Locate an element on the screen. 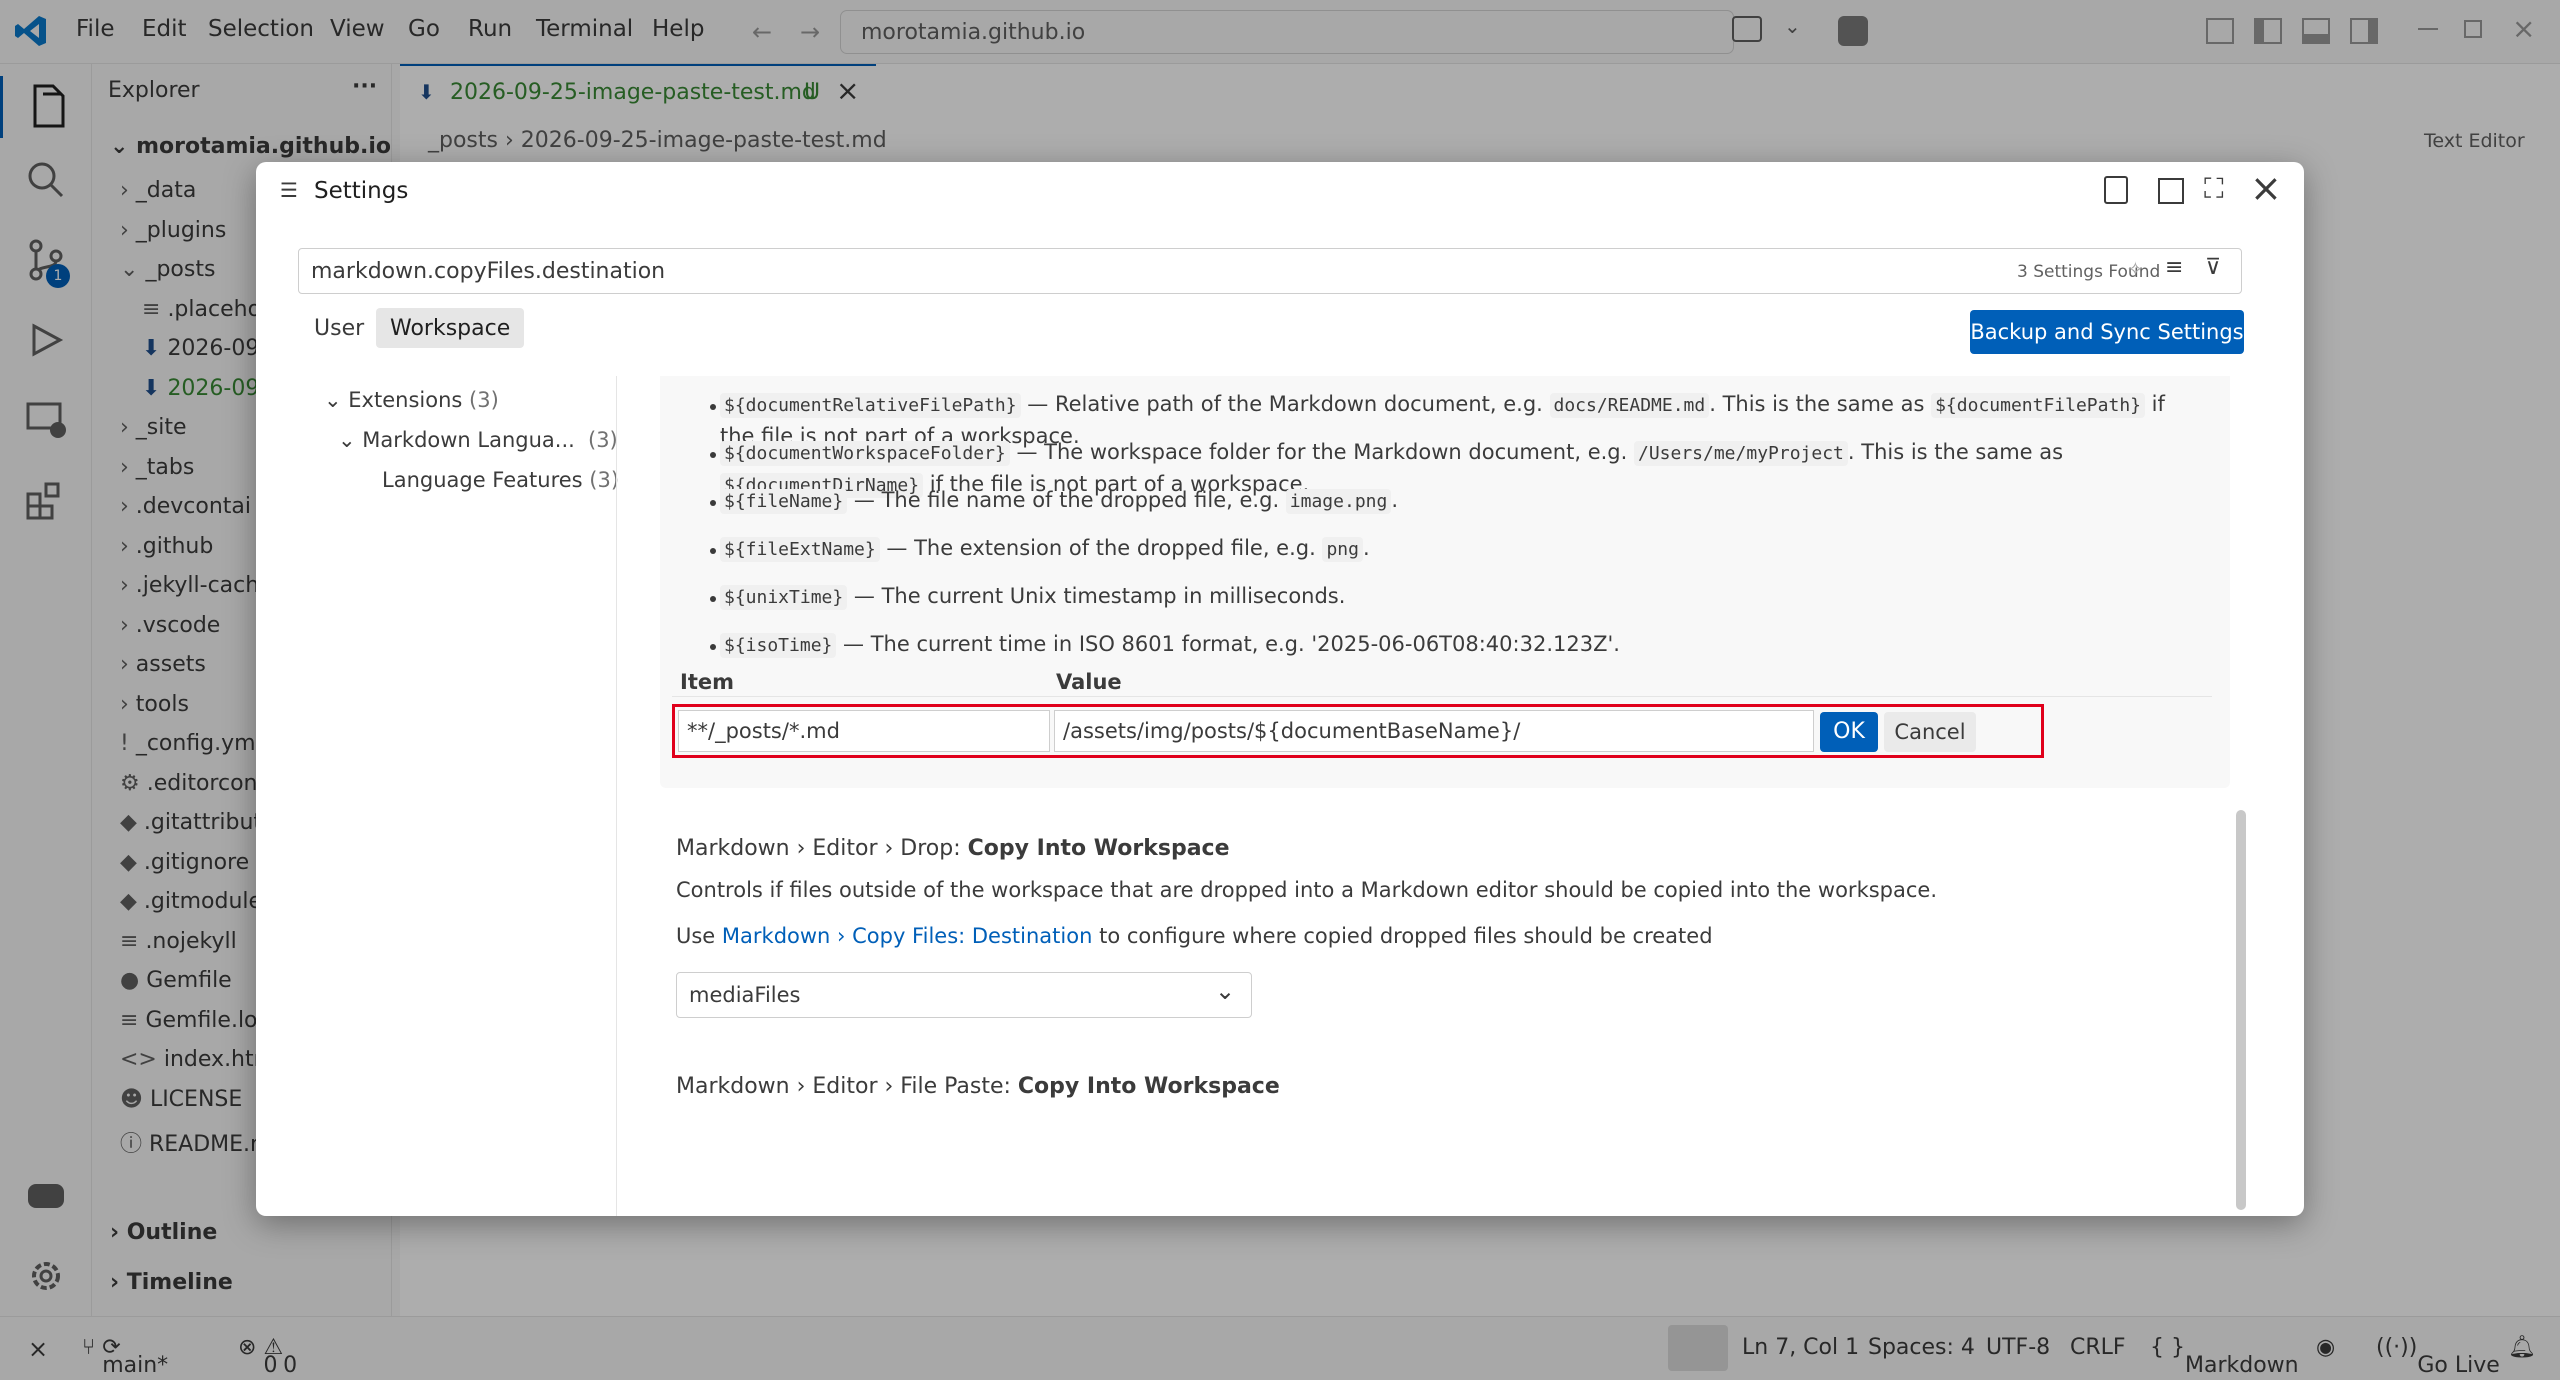 Image resolution: width=2560 pixels, height=1380 pixels. code-token: png is located at coordinates (1342, 549).